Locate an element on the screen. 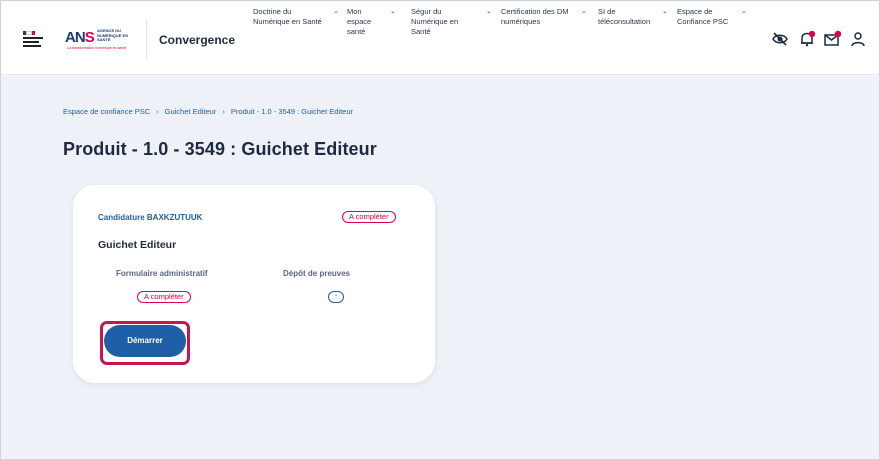 Image resolution: width=880 pixels, height=460 pixels. nav-segur: Ségur du Numérique en Santé ⌄ is located at coordinates (451, 22).